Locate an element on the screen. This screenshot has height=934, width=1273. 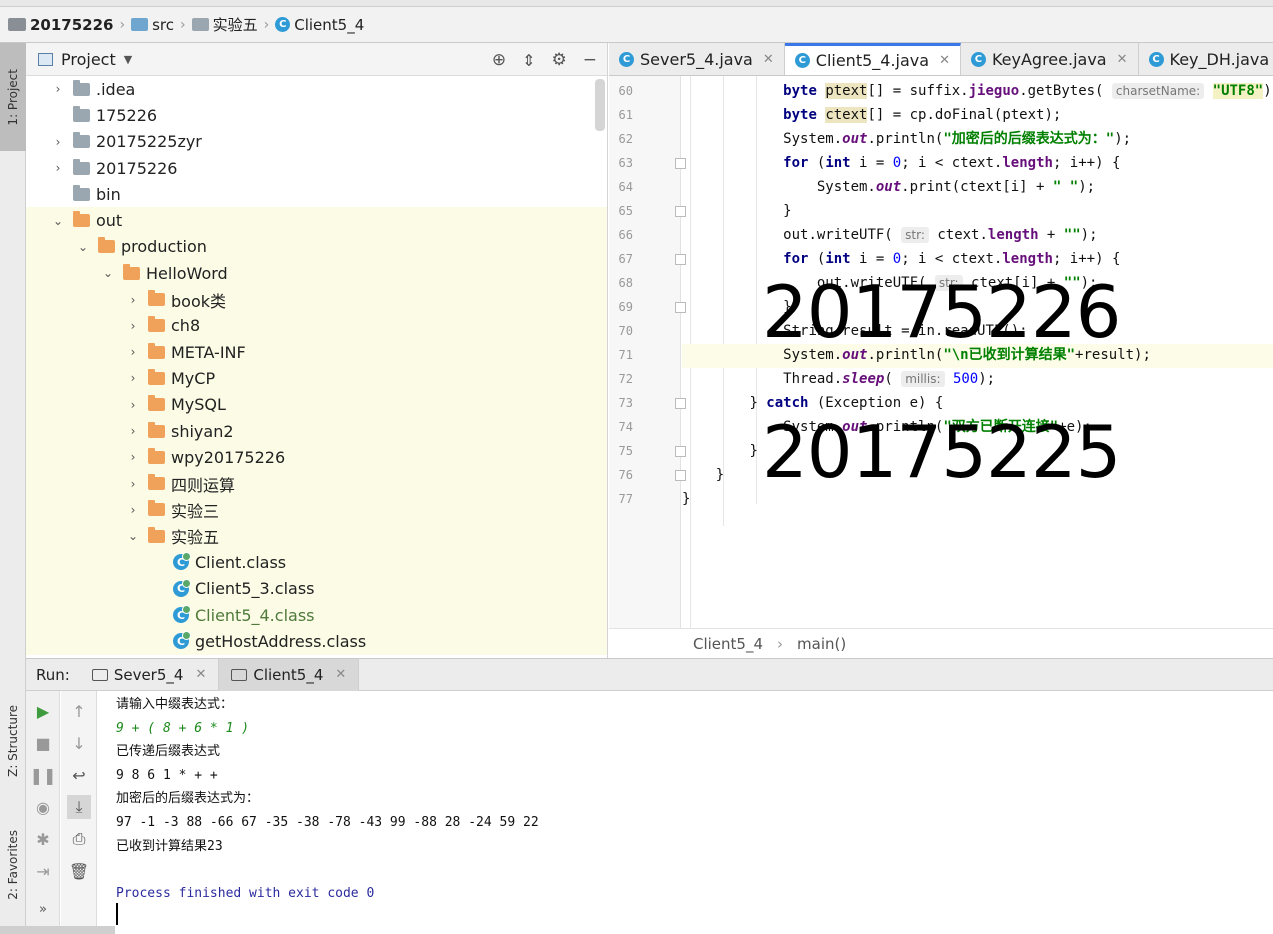
editor-breadcrumb-method: main() is located at coordinates (821, 644).